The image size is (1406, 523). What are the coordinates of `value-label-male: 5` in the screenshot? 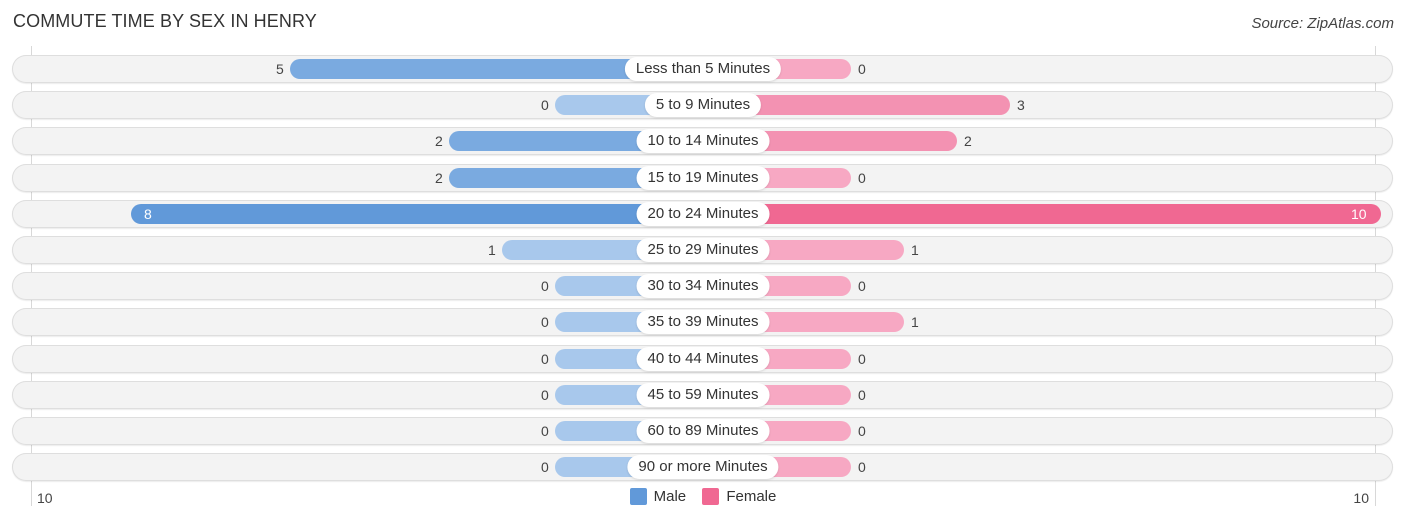 It's located at (280, 69).